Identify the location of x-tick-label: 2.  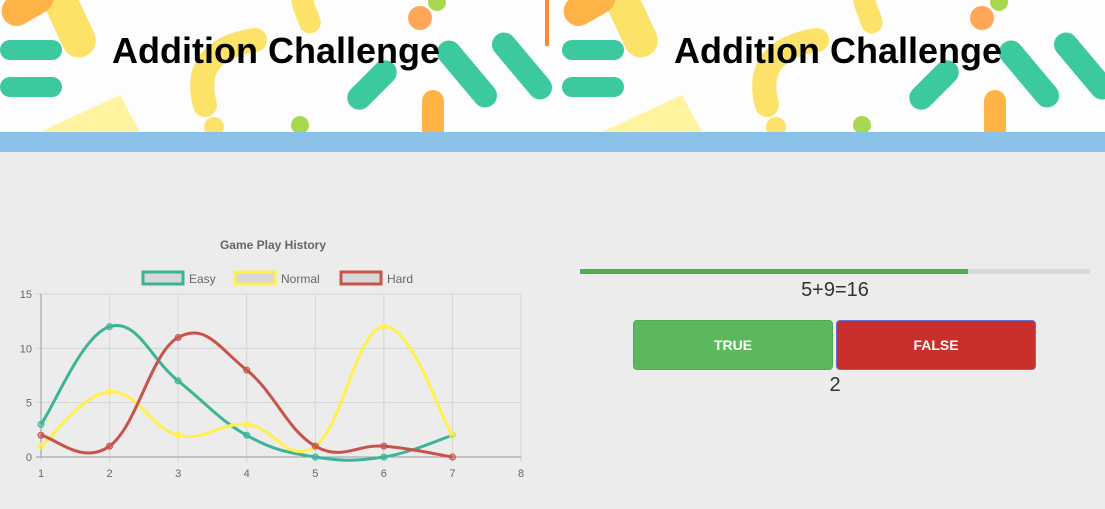
(110, 474).